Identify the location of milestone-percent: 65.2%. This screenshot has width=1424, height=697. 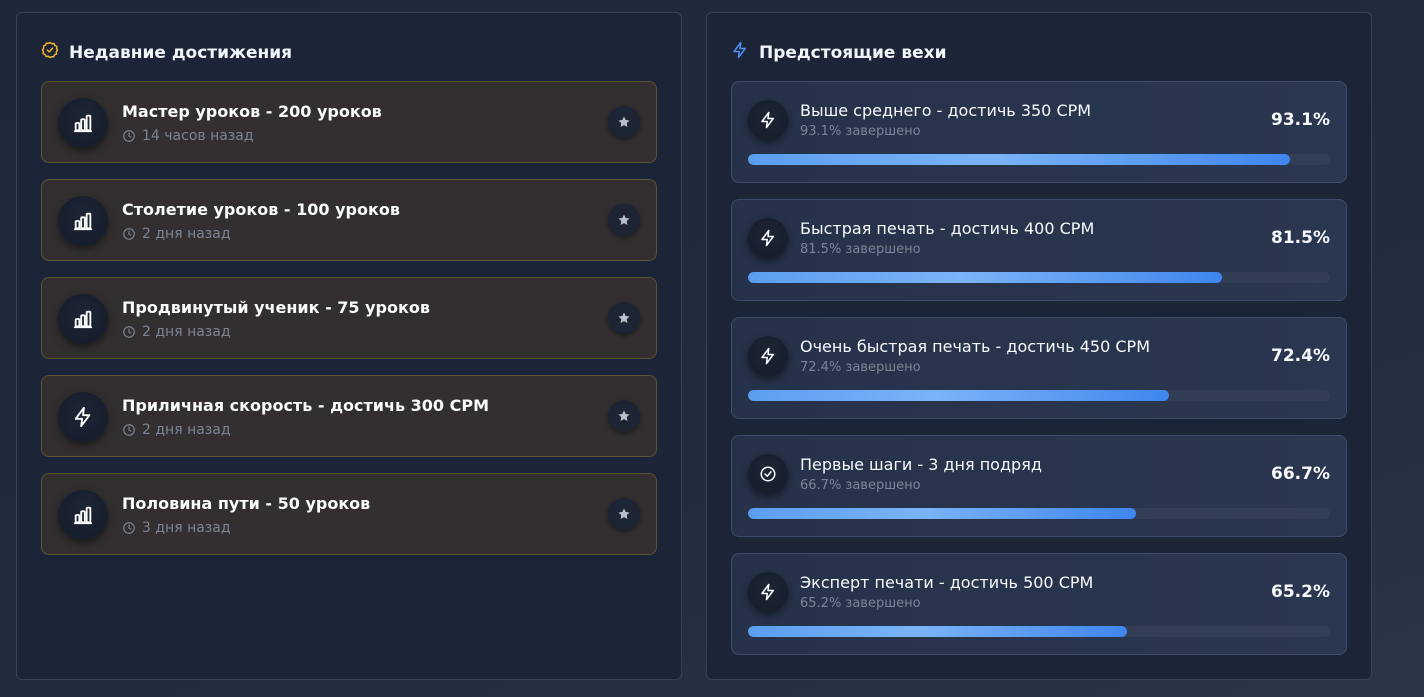
(1300, 592).